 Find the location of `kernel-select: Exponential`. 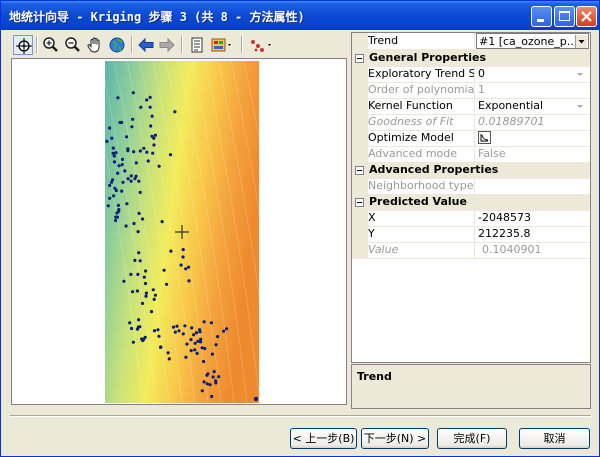

kernel-select: Exponential is located at coordinates (532, 106).